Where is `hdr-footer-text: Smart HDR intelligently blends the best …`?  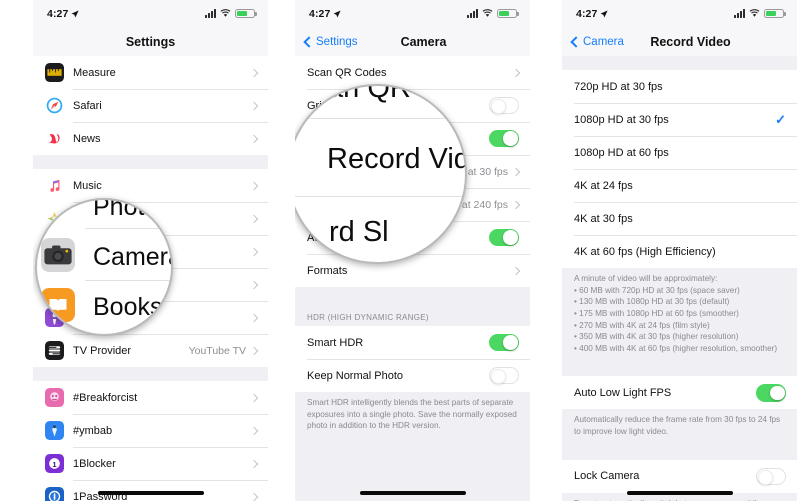
hdr-footer-text: Smart HDR intelligently blends the best … is located at coordinates (412, 416).